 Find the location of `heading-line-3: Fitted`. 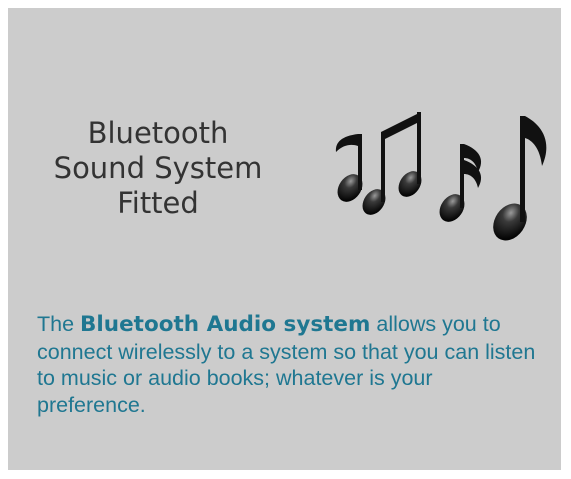

heading-line-3: Fitted is located at coordinates (158, 203).